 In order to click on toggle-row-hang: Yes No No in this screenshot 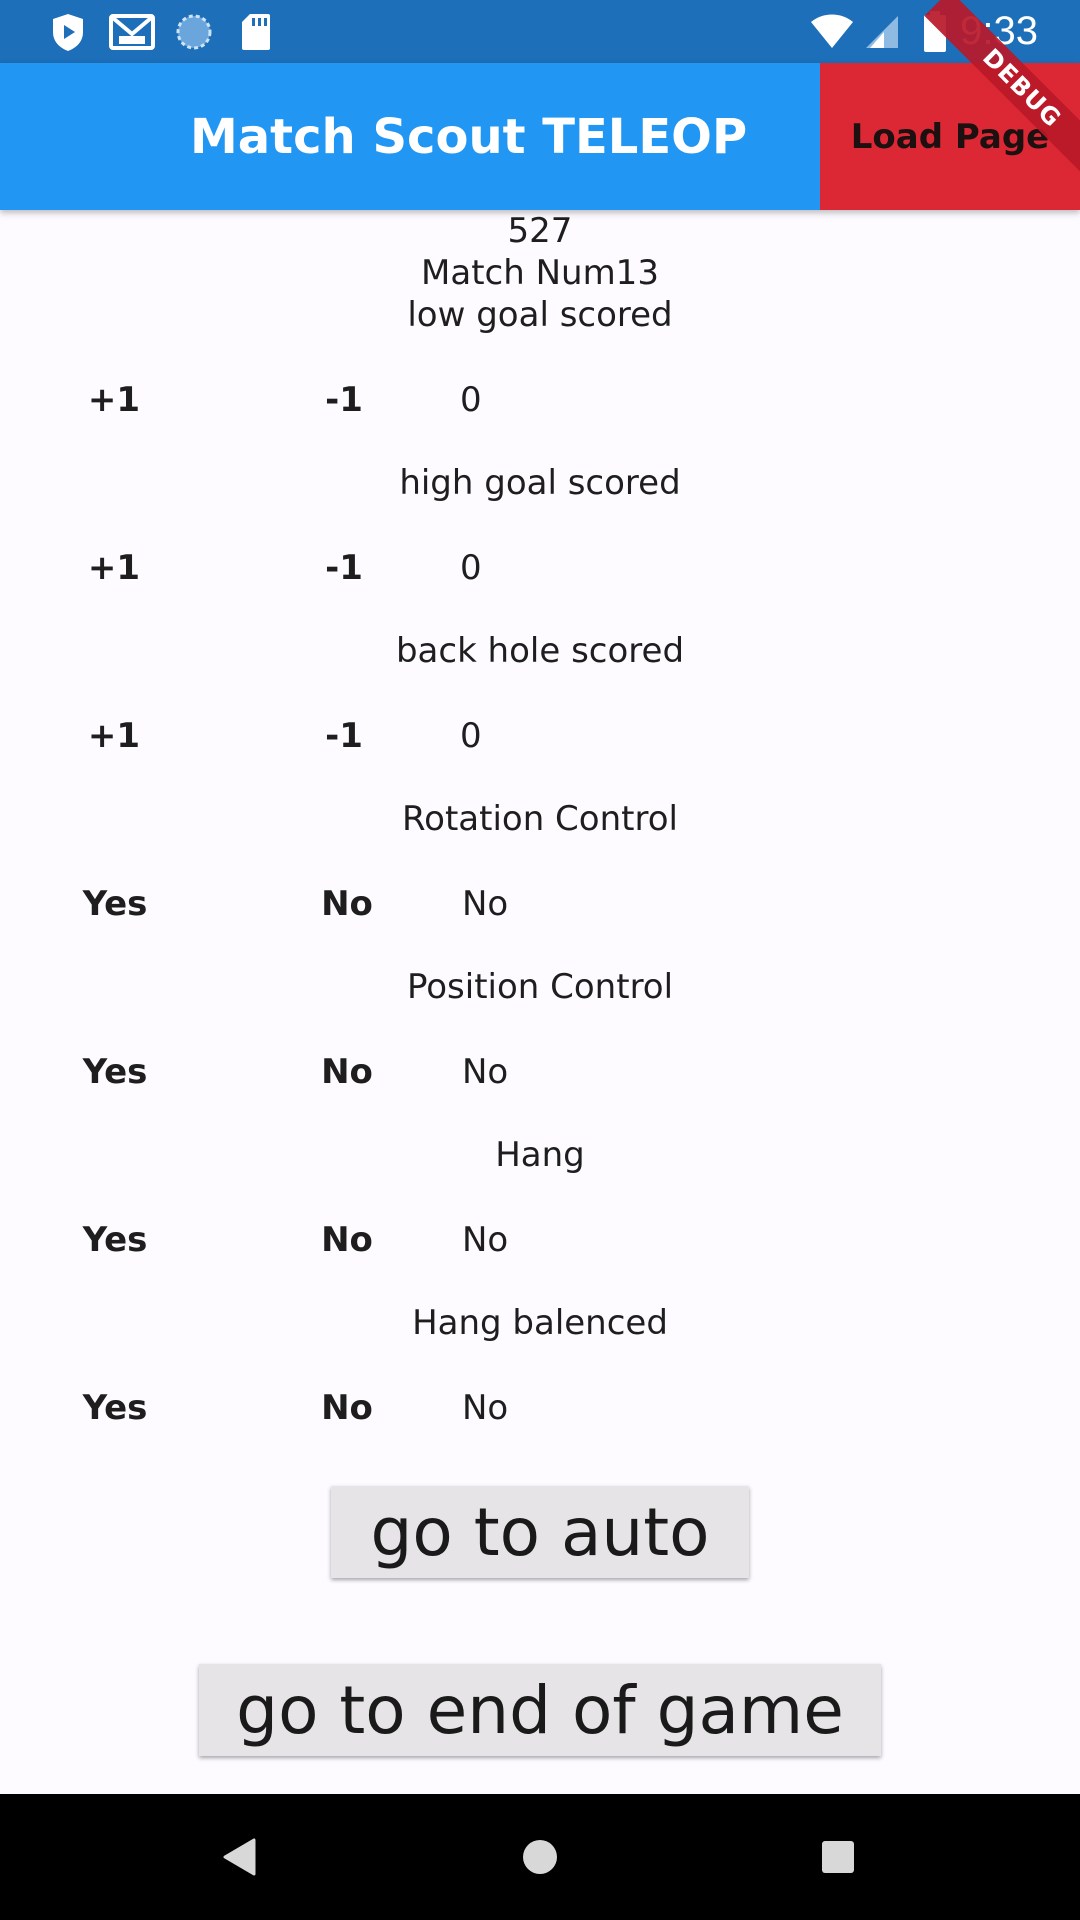, I will do `click(540, 1240)`.